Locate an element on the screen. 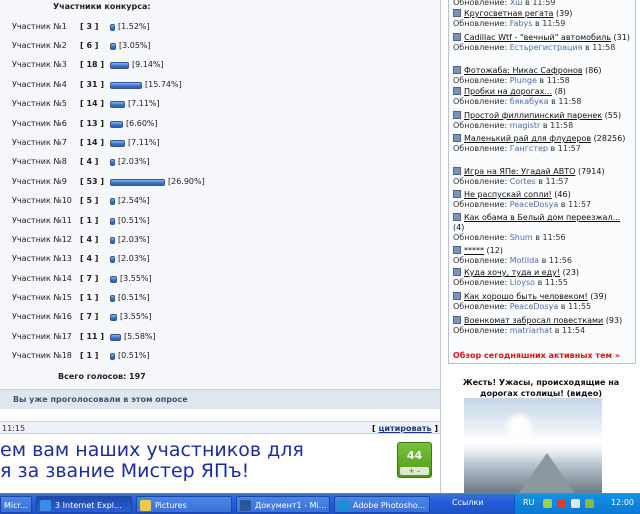 The height and width of the screenshot is (514, 640). topic-user-link: magistr is located at coordinates (525, 125).